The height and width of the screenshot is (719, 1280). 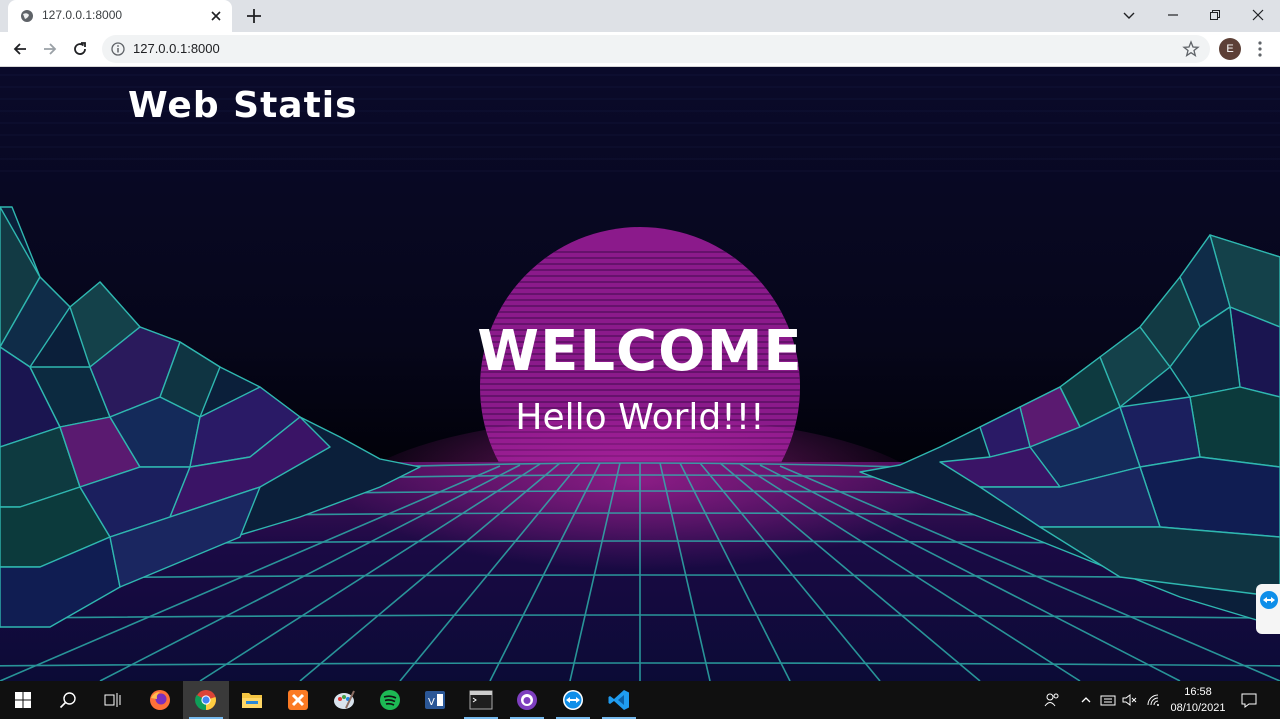 I want to click on more-vert-icon, so click(x=1260, y=49).